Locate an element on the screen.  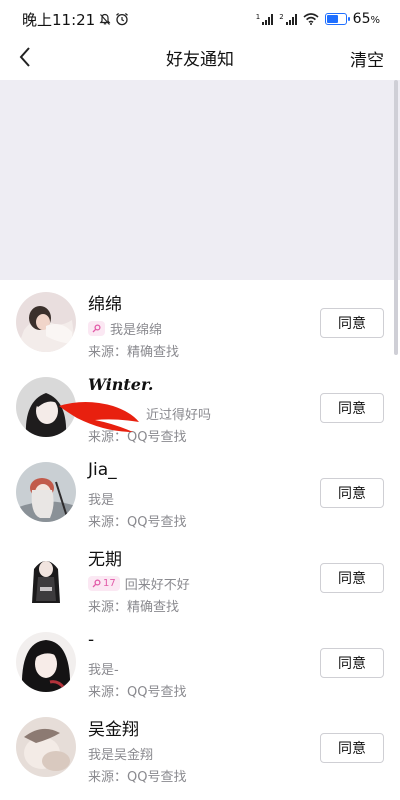
friend-request-row: 无期 17 回来好不好 来源：精确查找 同意 is located at coordinates (200, 577).